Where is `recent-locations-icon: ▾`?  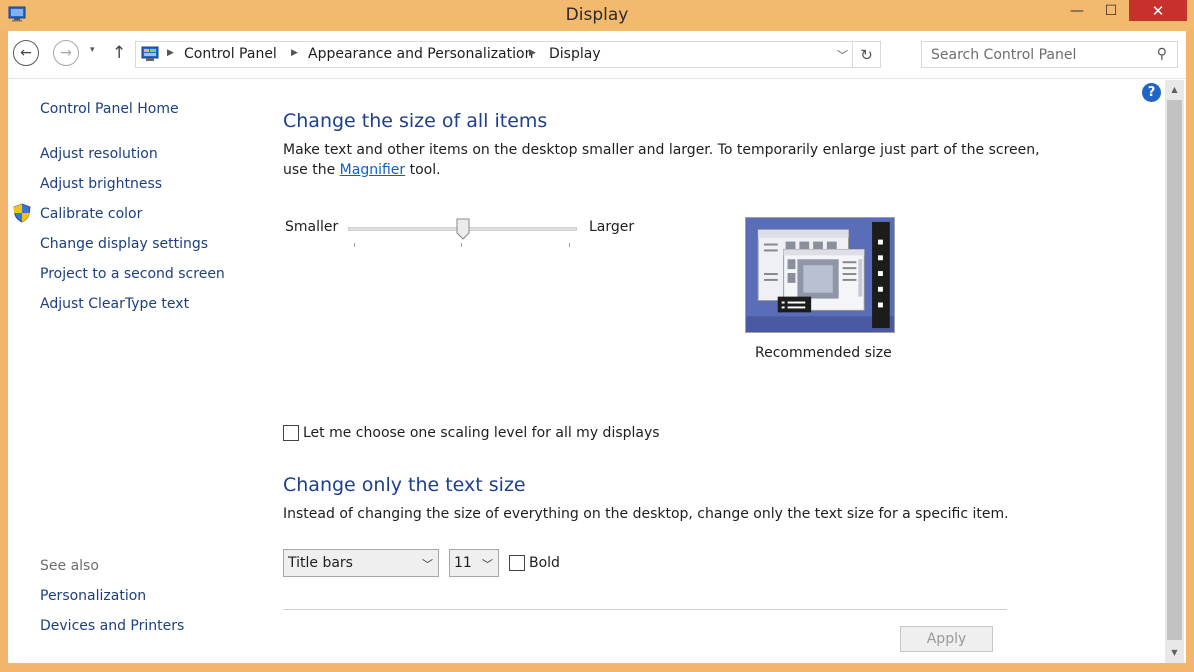
recent-locations-icon: ▾ is located at coordinates (92, 50).